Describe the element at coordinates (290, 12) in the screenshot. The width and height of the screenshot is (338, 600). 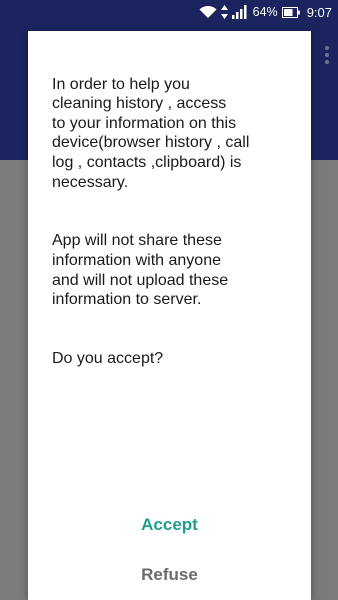
I see `battery-icon` at that location.